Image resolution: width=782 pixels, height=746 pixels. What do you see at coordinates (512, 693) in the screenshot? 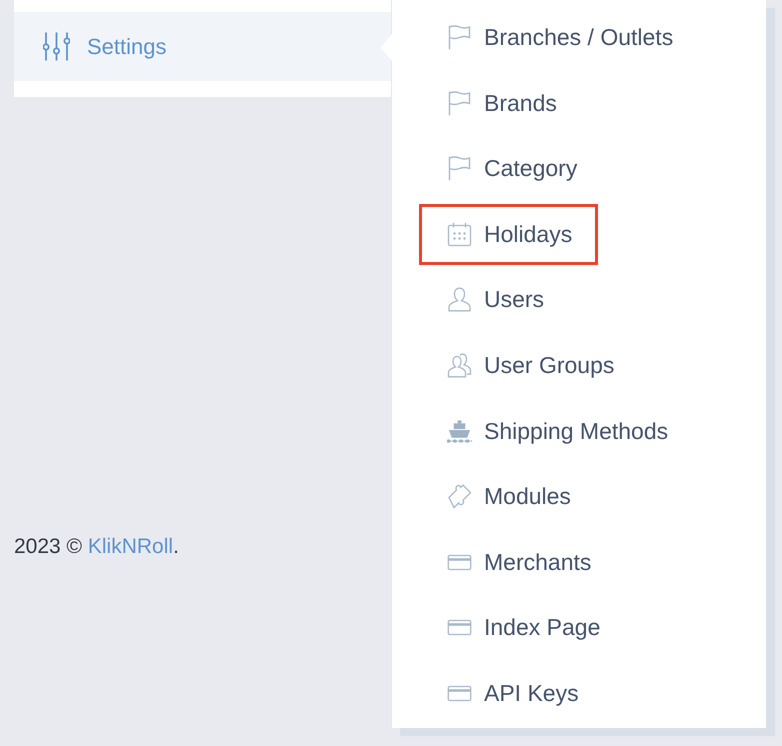
I see `submenu-item: API Keys` at bounding box center [512, 693].